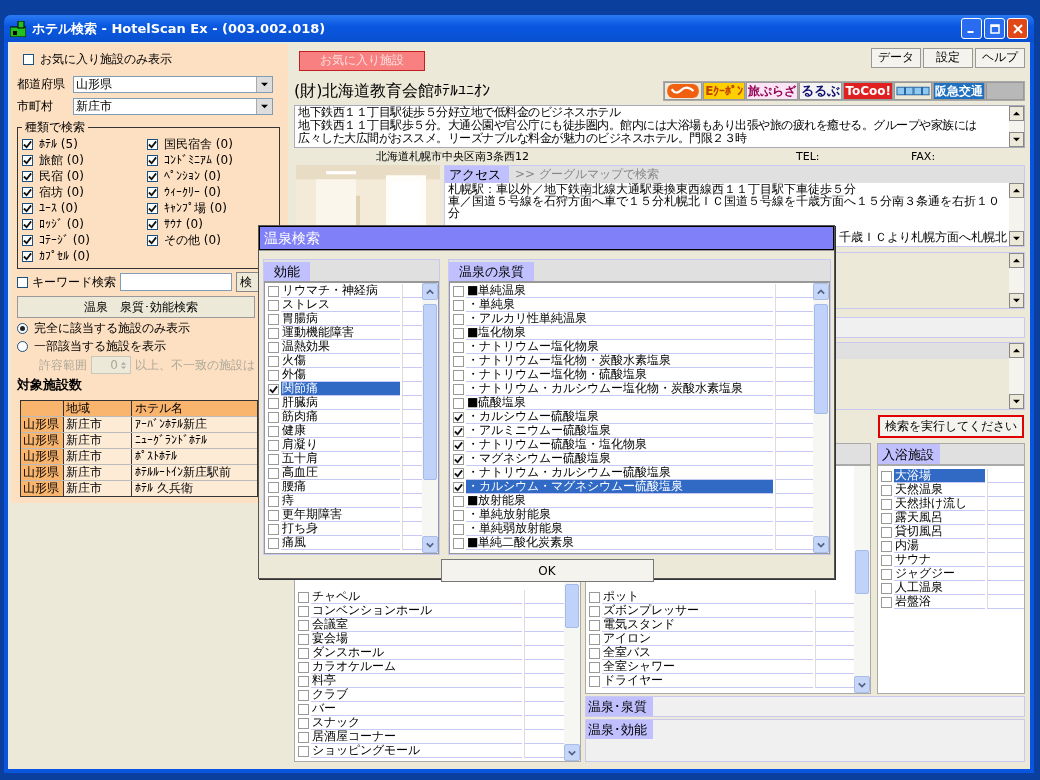 The width and height of the screenshot is (1040, 780). Describe the element at coordinates (340, 305) in the screenshot. I see `list-item: ストレス` at that location.